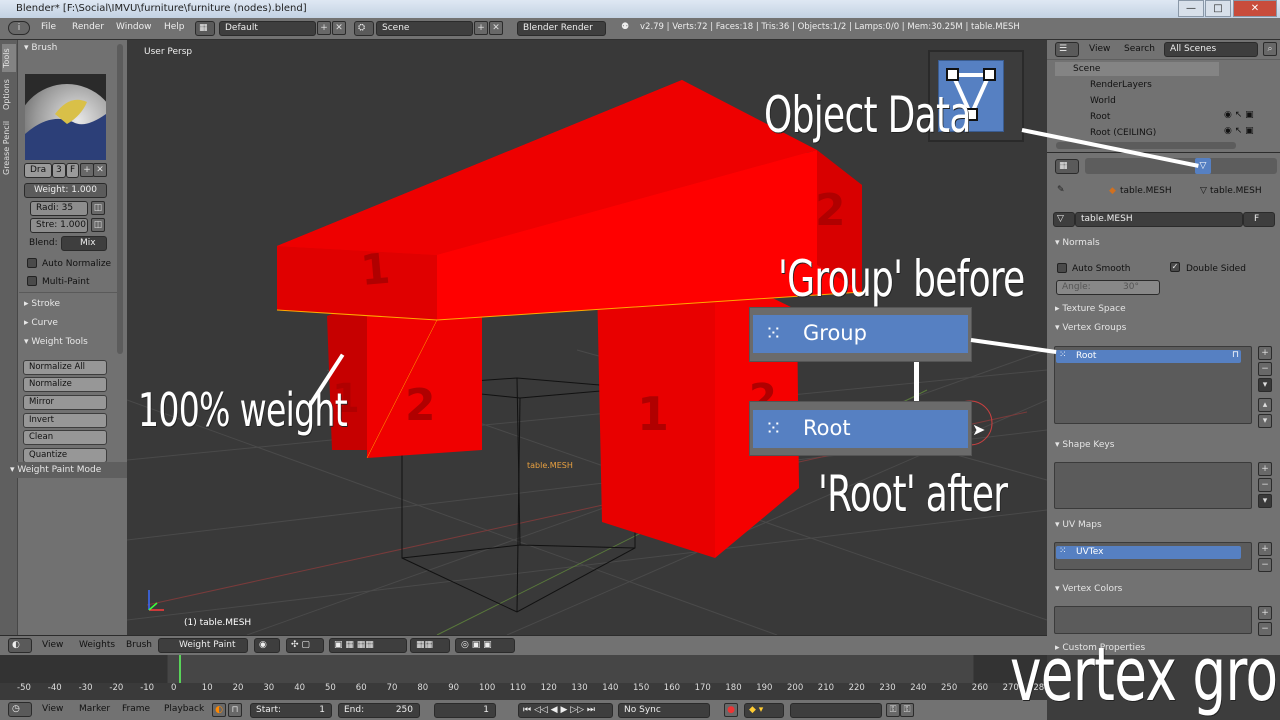 The height and width of the screenshot is (720, 1280). Describe the element at coordinates (1062, 268) in the screenshot. I see `auto-smooth-checkbox` at that location.